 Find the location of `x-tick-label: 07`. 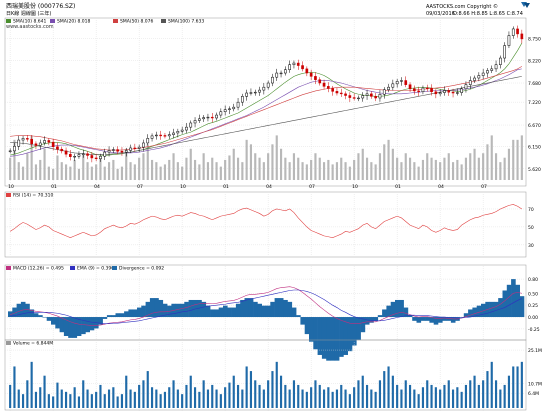

x-tick-label: 07 is located at coordinates (312, 187).